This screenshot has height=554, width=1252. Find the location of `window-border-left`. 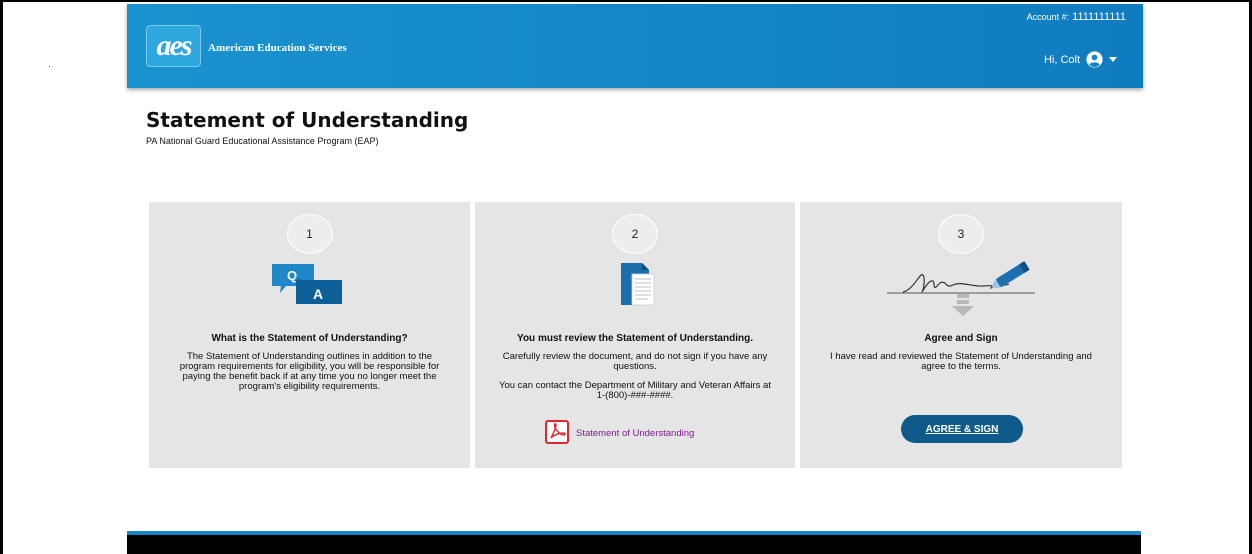

window-border-left is located at coordinates (1, 277).